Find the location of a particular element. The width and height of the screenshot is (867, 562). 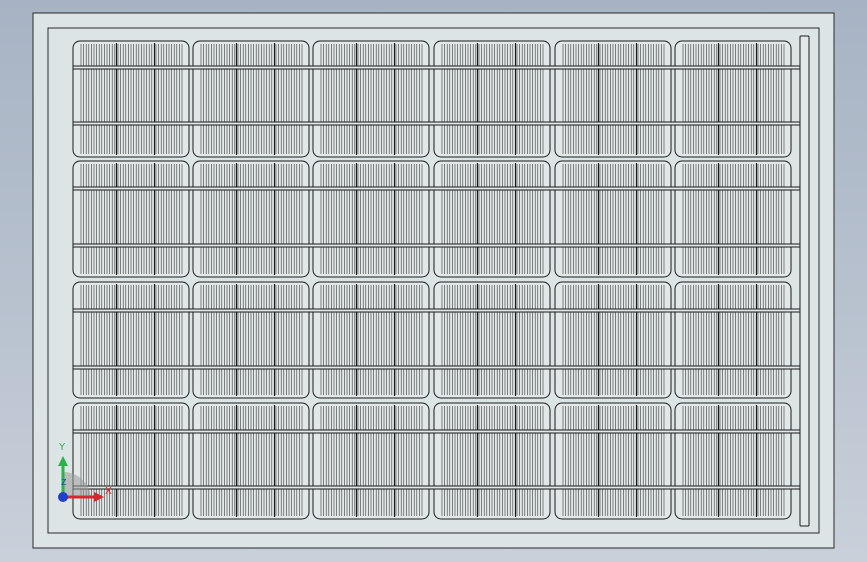

z-axis-dot is located at coordinates (63, 497).